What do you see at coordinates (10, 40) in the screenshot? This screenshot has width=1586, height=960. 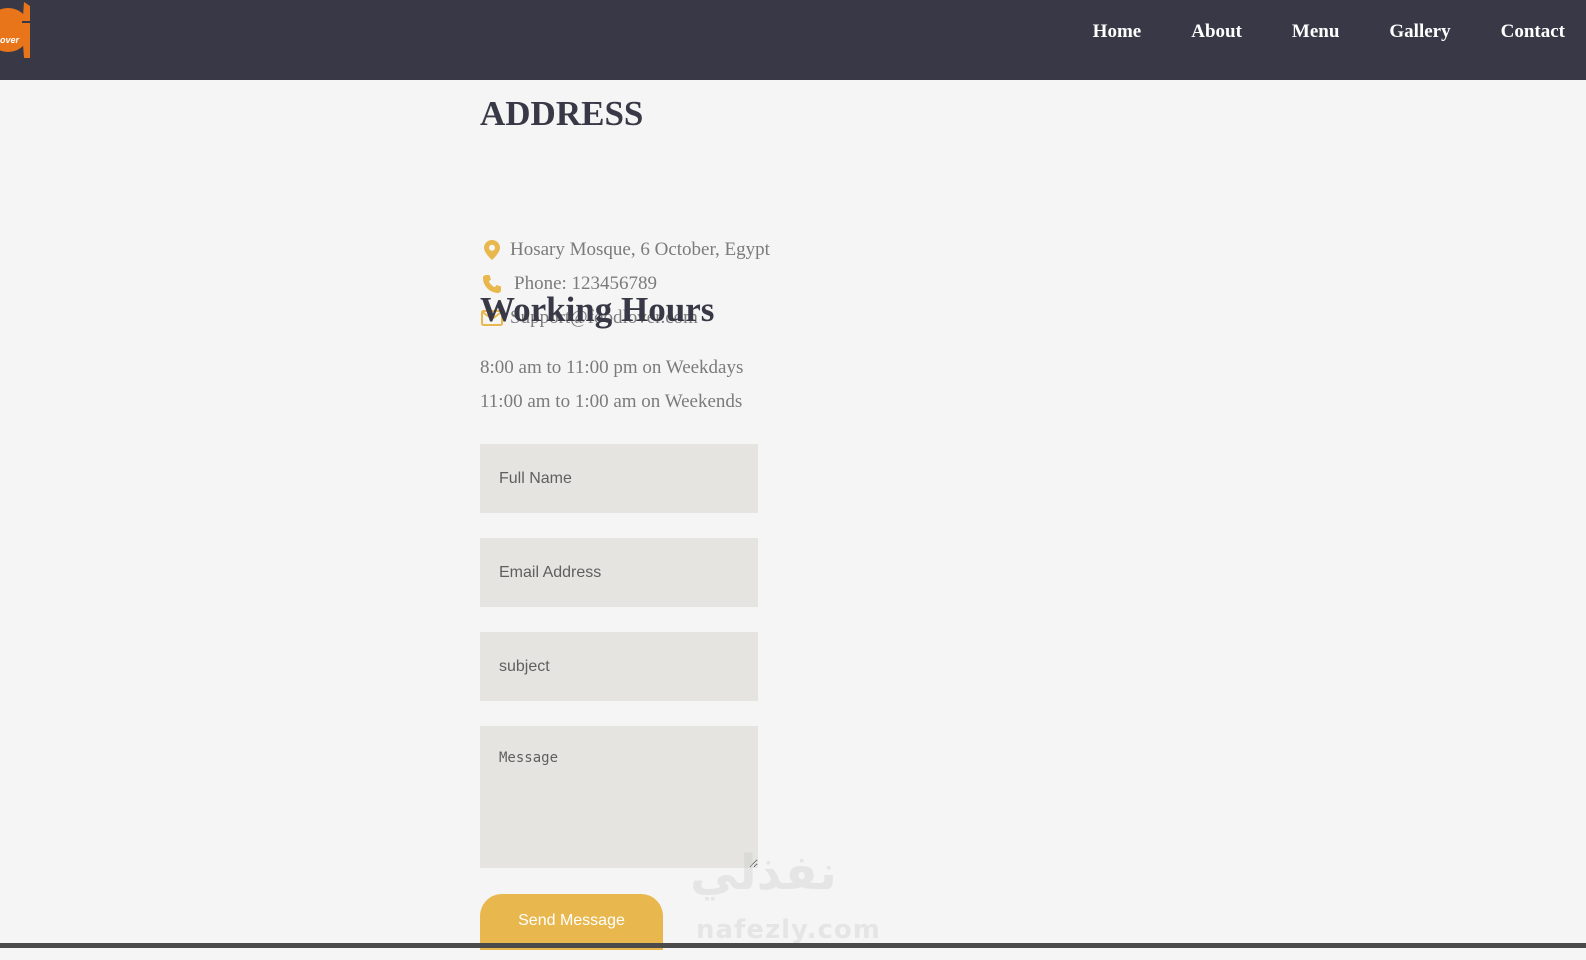 I see `logo-text: over` at bounding box center [10, 40].